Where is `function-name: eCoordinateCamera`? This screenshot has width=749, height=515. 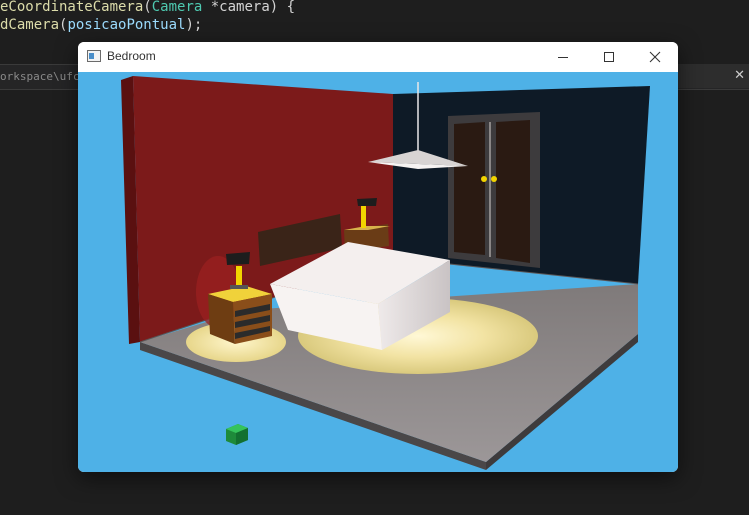 function-name: eCoordinateCamera is located at coordinates (72, 7).